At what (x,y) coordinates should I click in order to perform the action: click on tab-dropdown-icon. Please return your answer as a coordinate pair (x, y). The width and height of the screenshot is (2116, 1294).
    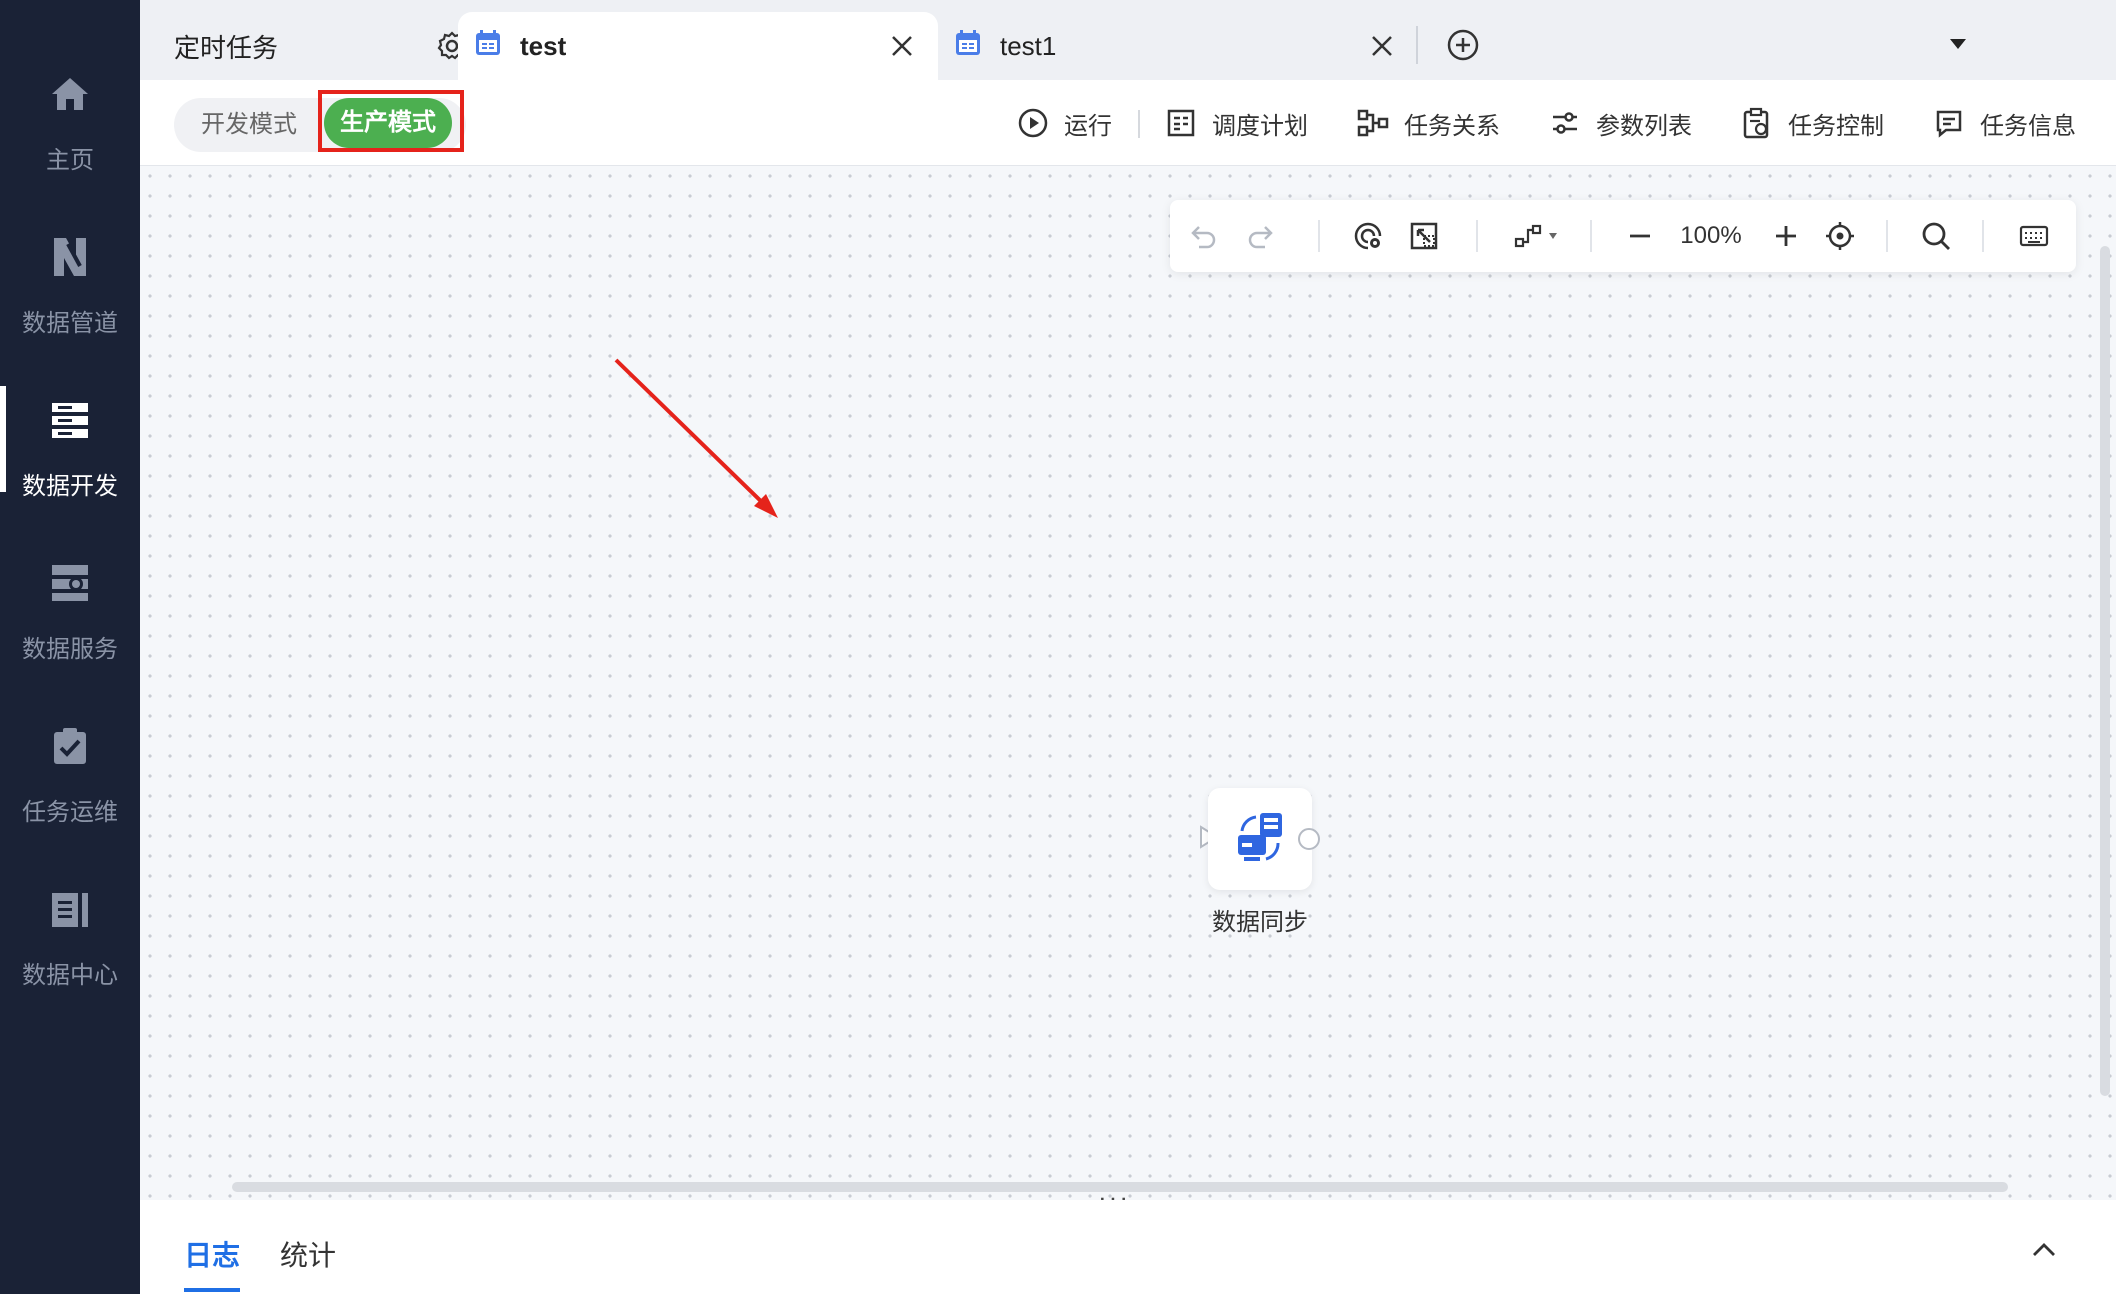
    Looking at the image, I should click on (1958, 46).